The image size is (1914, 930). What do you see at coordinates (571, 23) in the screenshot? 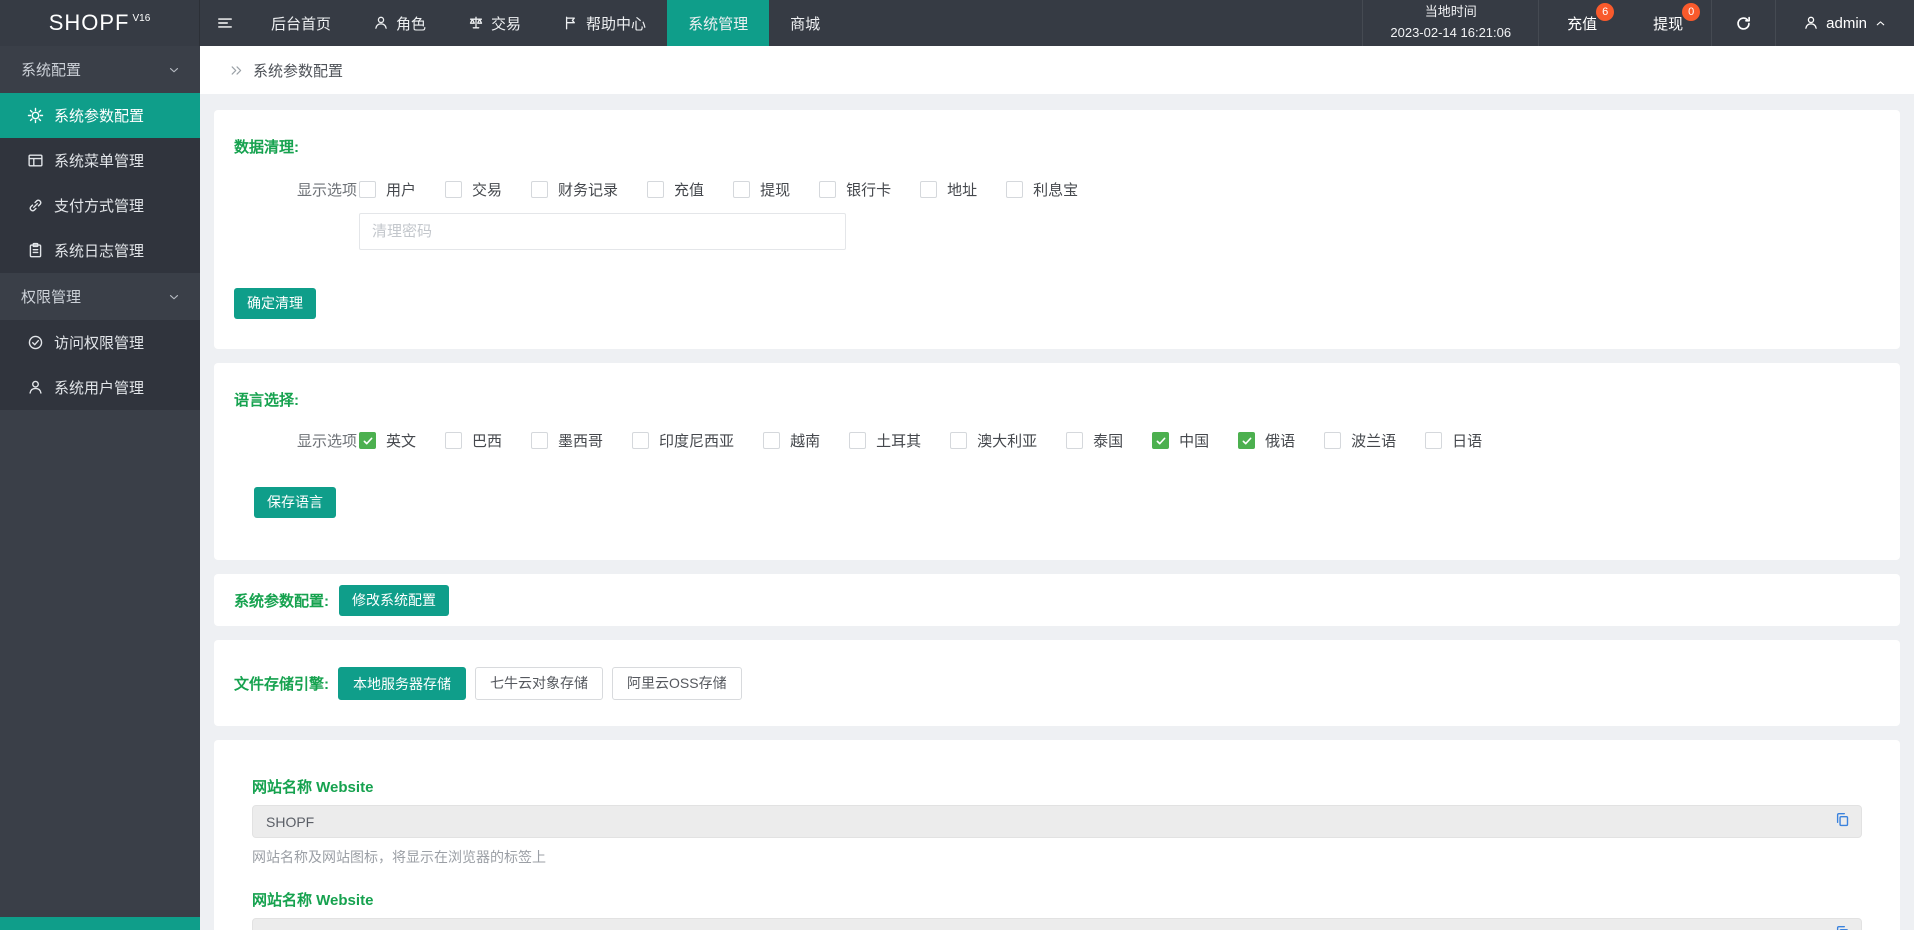
I see `flag-icon` at bounding box center [571, 23].